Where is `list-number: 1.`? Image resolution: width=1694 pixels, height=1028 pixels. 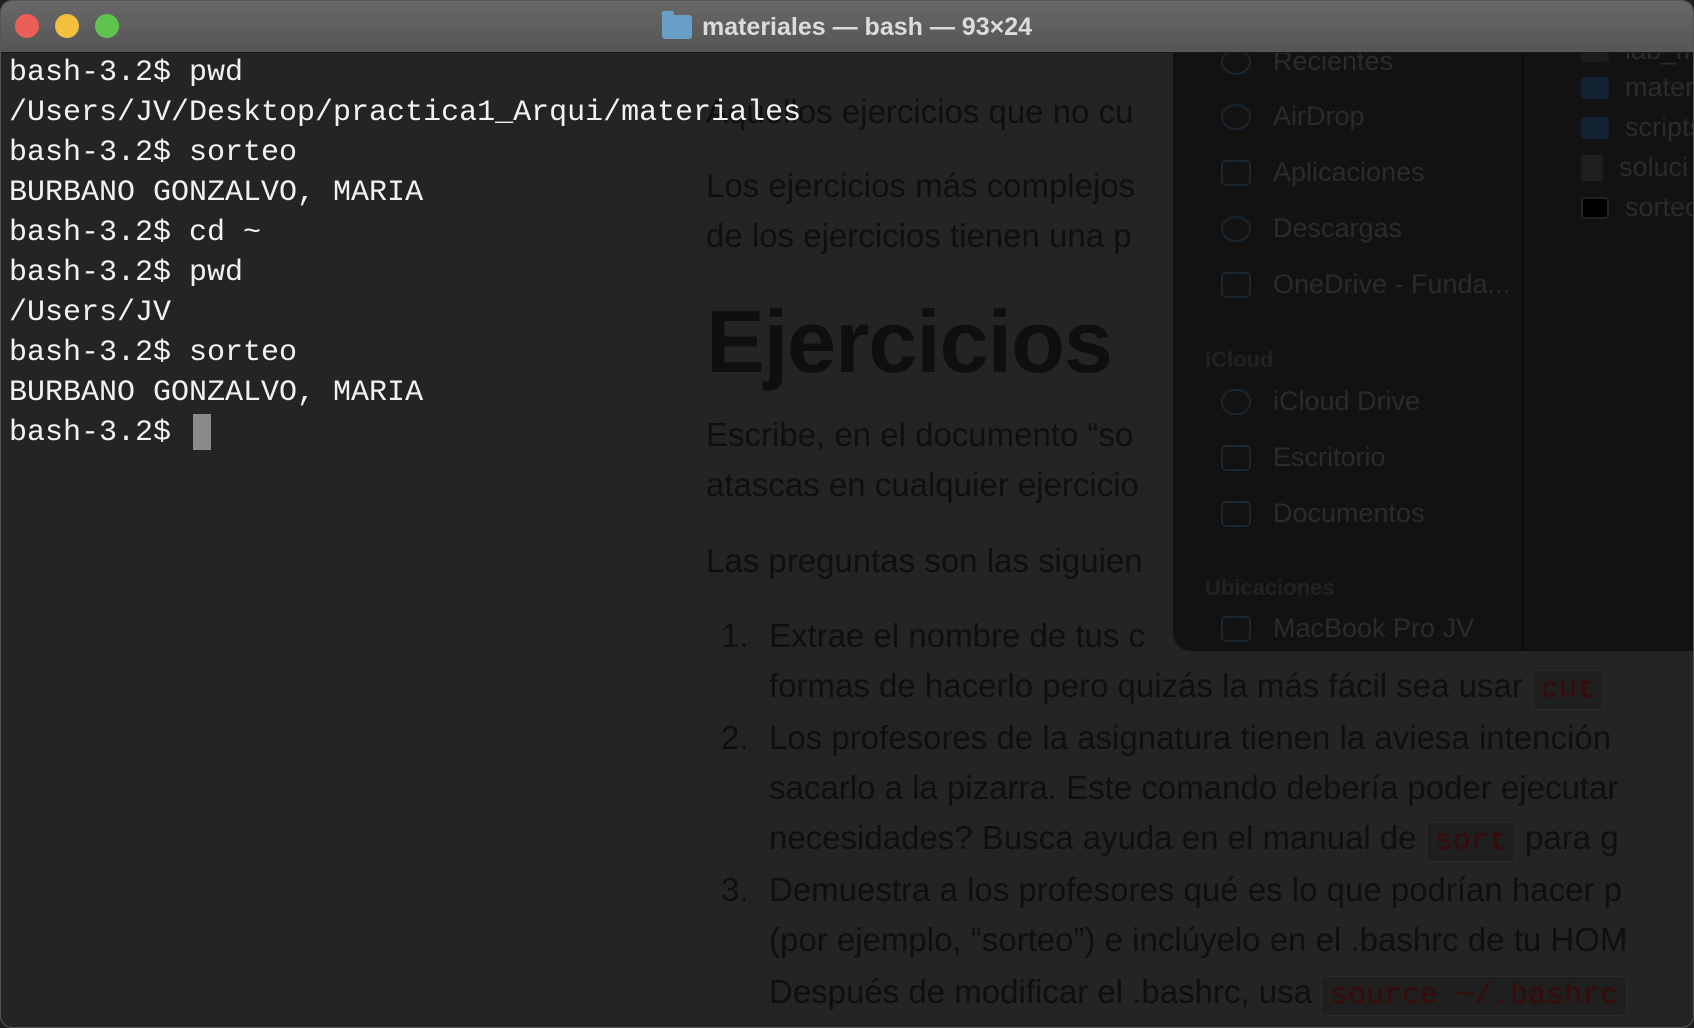
list-number: 1. is located at coordinates (735, 635).